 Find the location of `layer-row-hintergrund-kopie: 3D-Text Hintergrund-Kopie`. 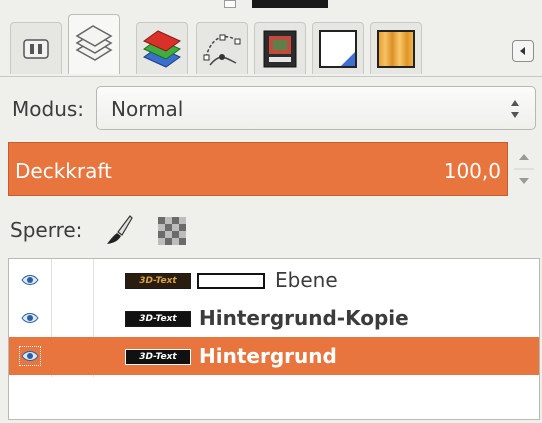

layer-row-hintergrund-kopie: 3D-Text Hintergrund-Kopie is located at coordinates (274, 318).